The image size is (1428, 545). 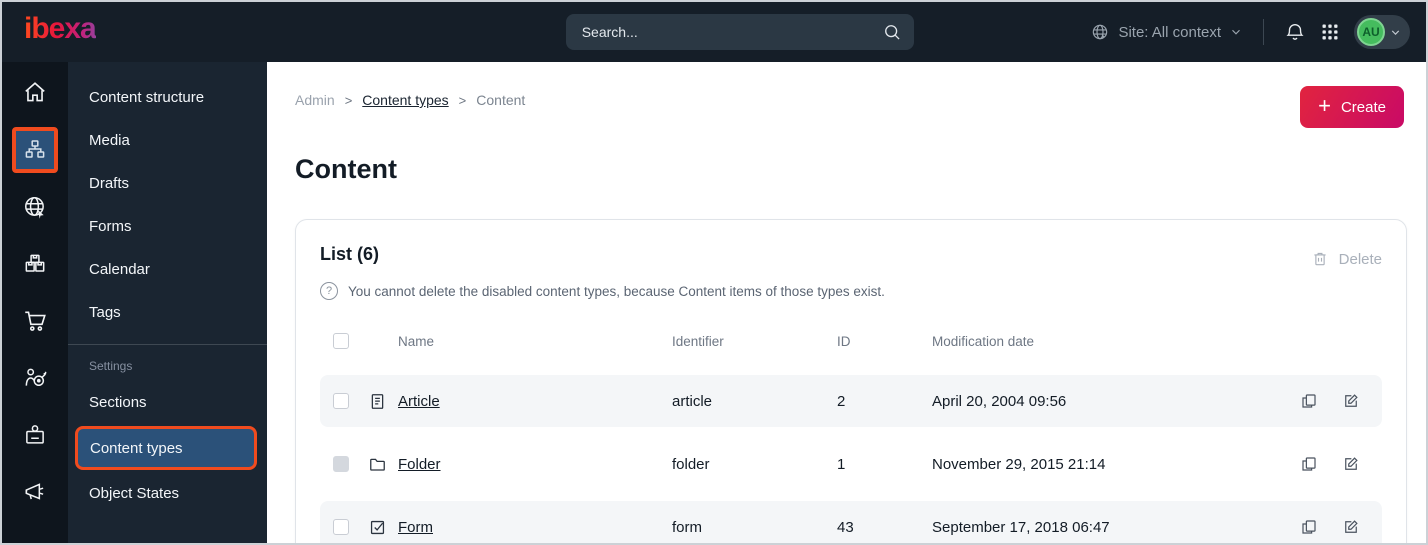 What do you see at coordinates (167, 402) in the screenshot?
I see `sidebar-item-sections: Sections` at bounding box center [167, 402].